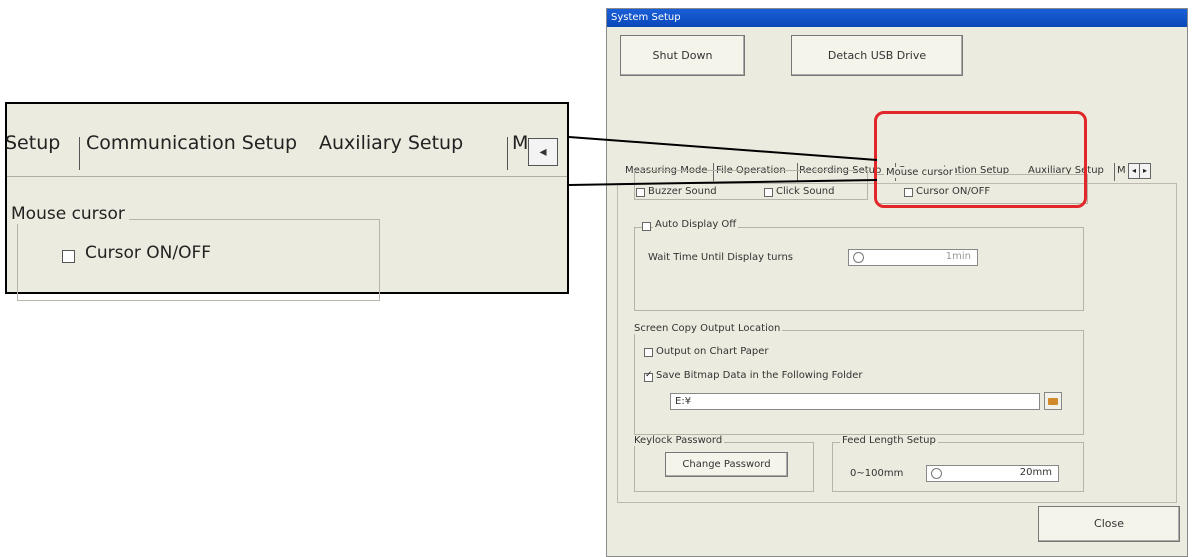  I want to click on zoom-tab-setup: Setup, so click(33, 143).